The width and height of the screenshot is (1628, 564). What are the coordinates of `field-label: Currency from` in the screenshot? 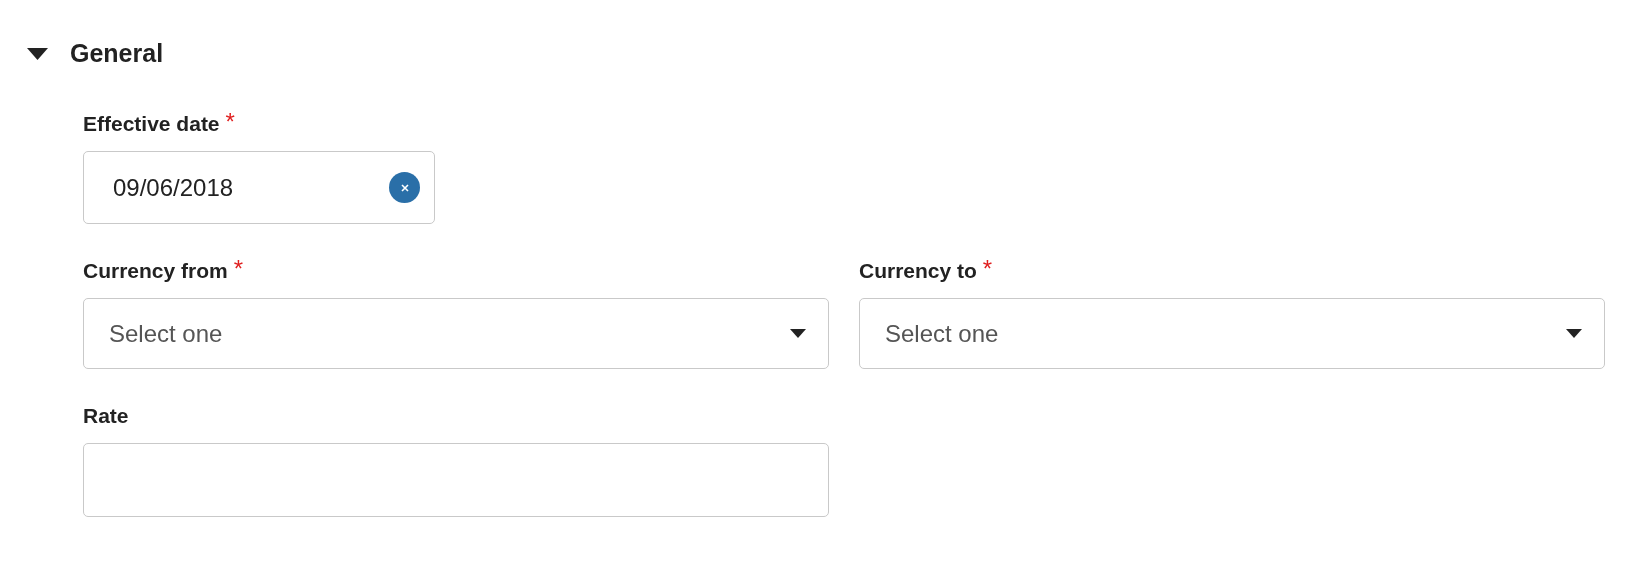 It's located at (155, 271).